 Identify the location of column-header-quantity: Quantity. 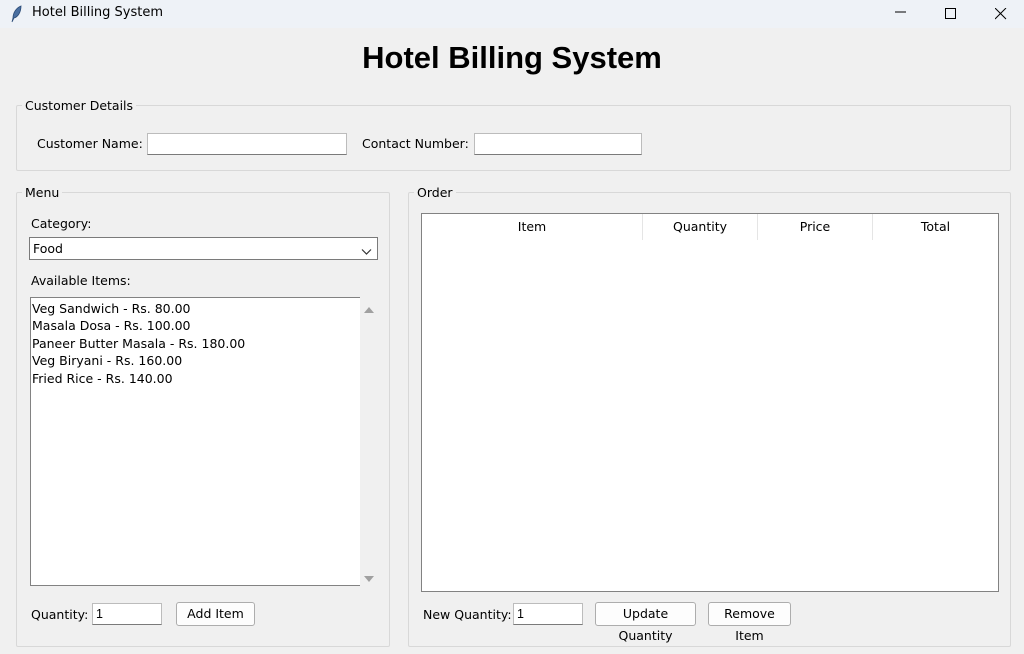
(700, 227).